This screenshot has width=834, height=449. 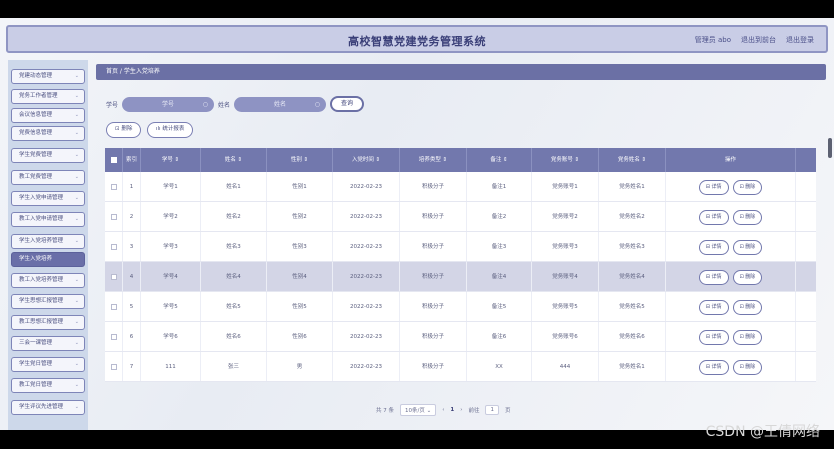 What do you see at coordinates (632, 246) in the screenshot?
I see `table-cell: 党务姓名3` at bounding box center [632, 246].